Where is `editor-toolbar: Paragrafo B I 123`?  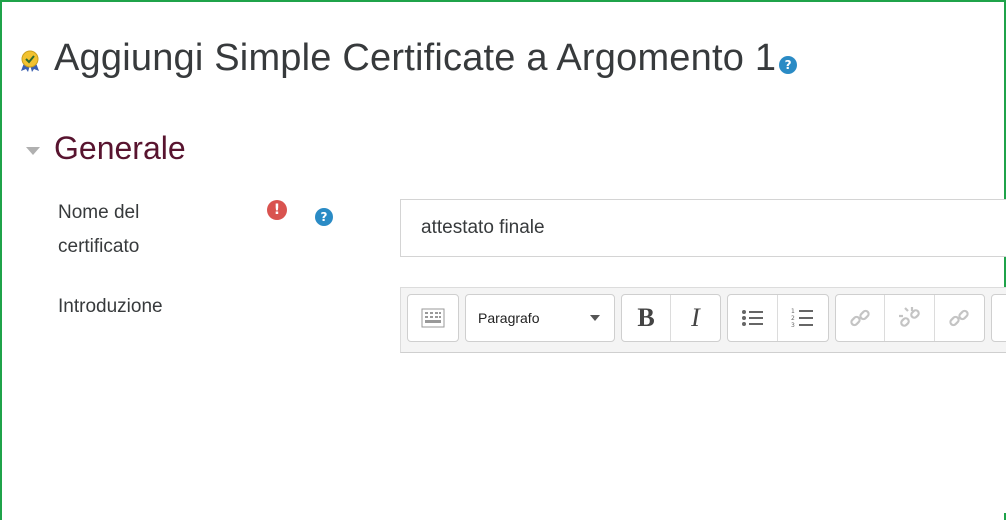 editor-toolbar: Paragrafo B I 123 is located at coordinates (703, 320).